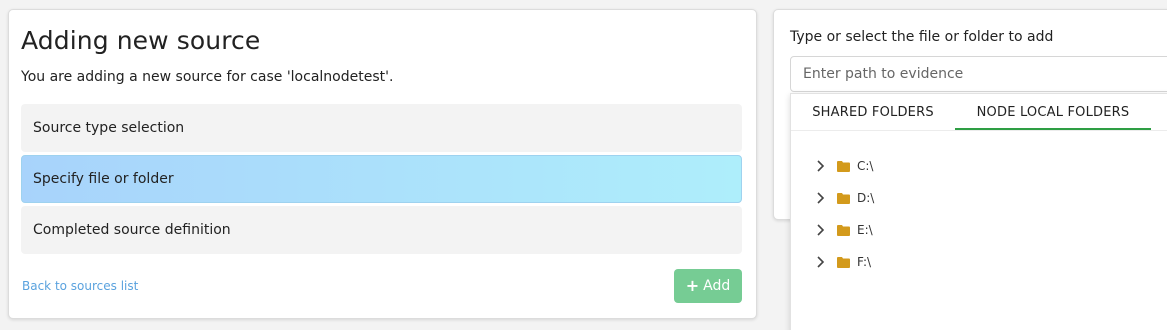 The height and width of the screenshot is (330, 1167). Describe the element at coordinates (866, 198) in the screenshot. I see `folder-label: D:\` at that location.